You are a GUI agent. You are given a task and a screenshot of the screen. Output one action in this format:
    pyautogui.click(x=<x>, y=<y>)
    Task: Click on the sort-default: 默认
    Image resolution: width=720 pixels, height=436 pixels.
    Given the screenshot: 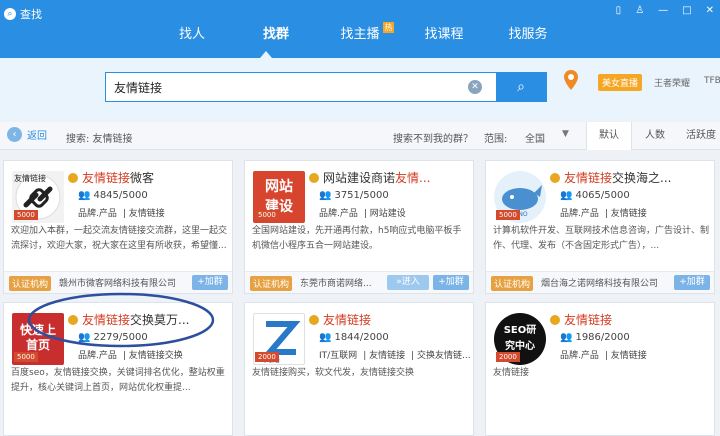 What is the action you would take?
    pyautogui.click(x=609, y=136)
    